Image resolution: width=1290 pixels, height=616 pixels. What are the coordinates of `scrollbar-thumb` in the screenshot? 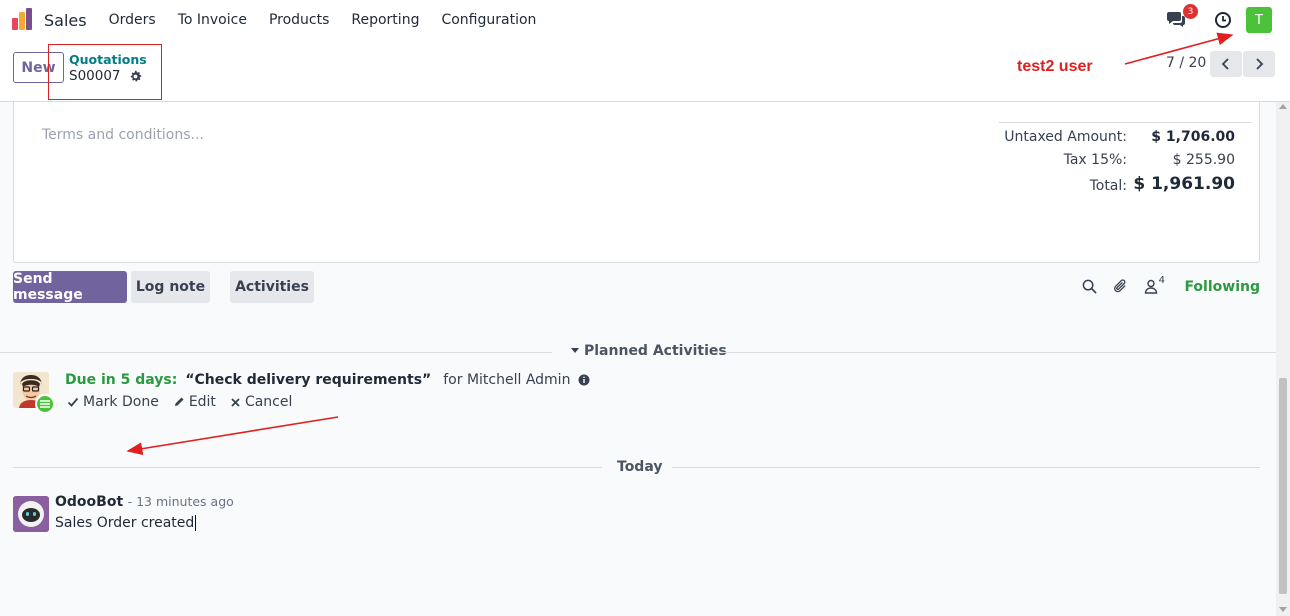 It's located at (1283, 486).